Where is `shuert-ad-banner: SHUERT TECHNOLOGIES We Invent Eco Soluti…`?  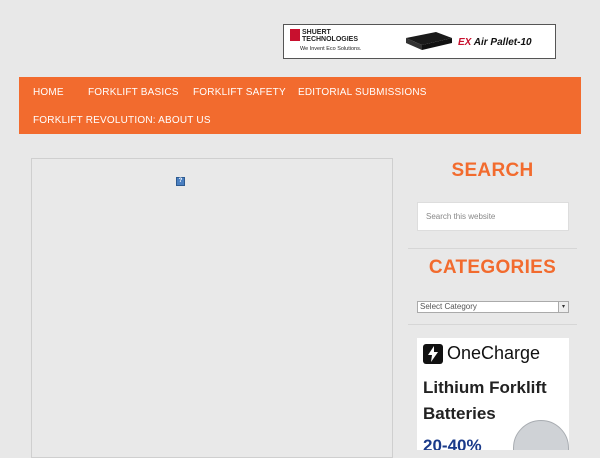
shuert-ad-banner: SHUERT TECHNOLOGIES We Invent Eco Soluti… is located at coordinates (419, 41).